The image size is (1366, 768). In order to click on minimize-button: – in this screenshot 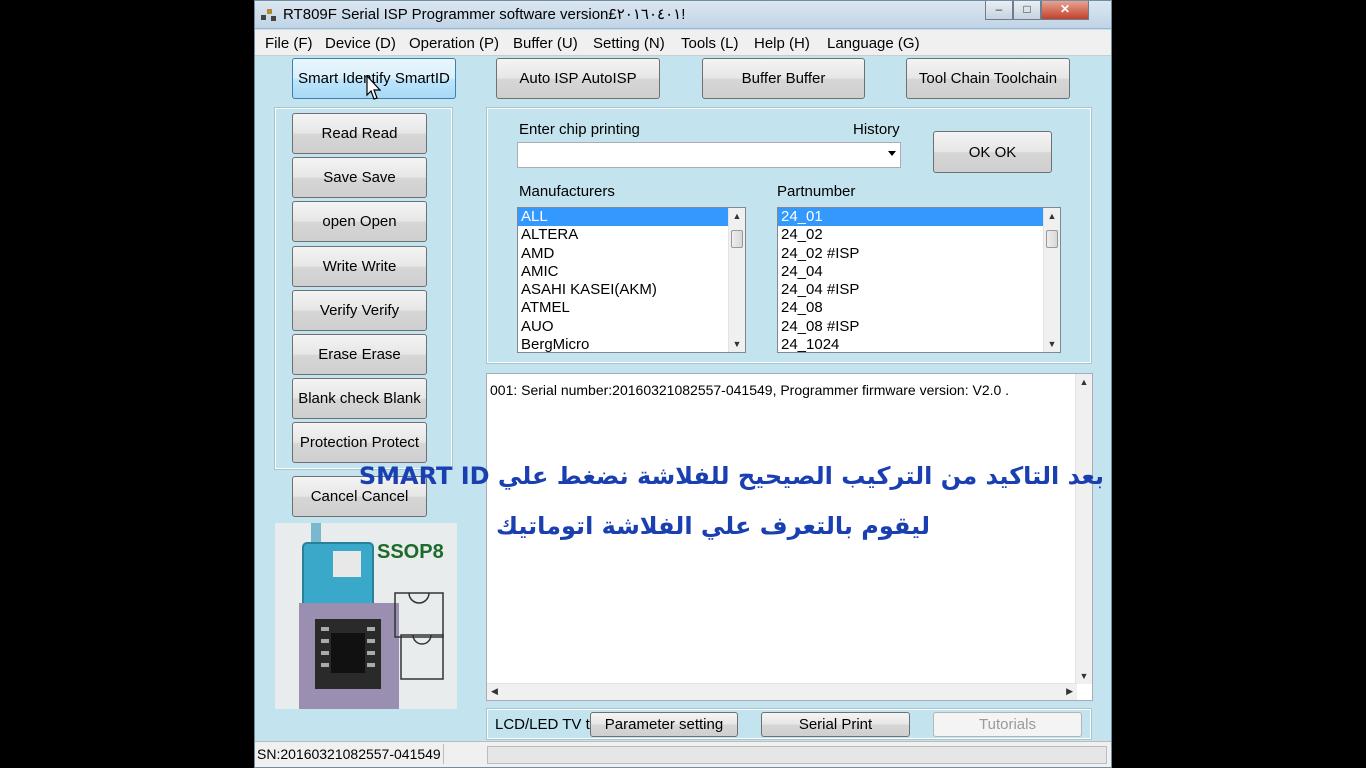, I will do `click(999, 10)`.